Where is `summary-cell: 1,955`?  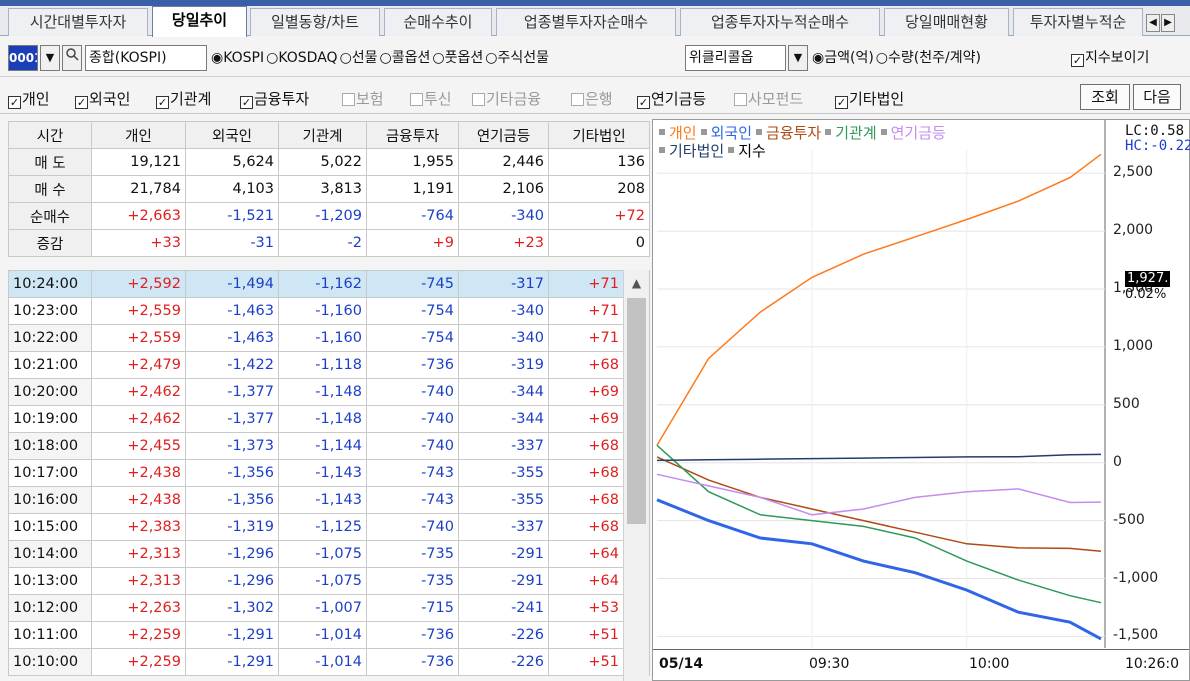 summary-cell: 1,955 is located at coordinates (412, 162).